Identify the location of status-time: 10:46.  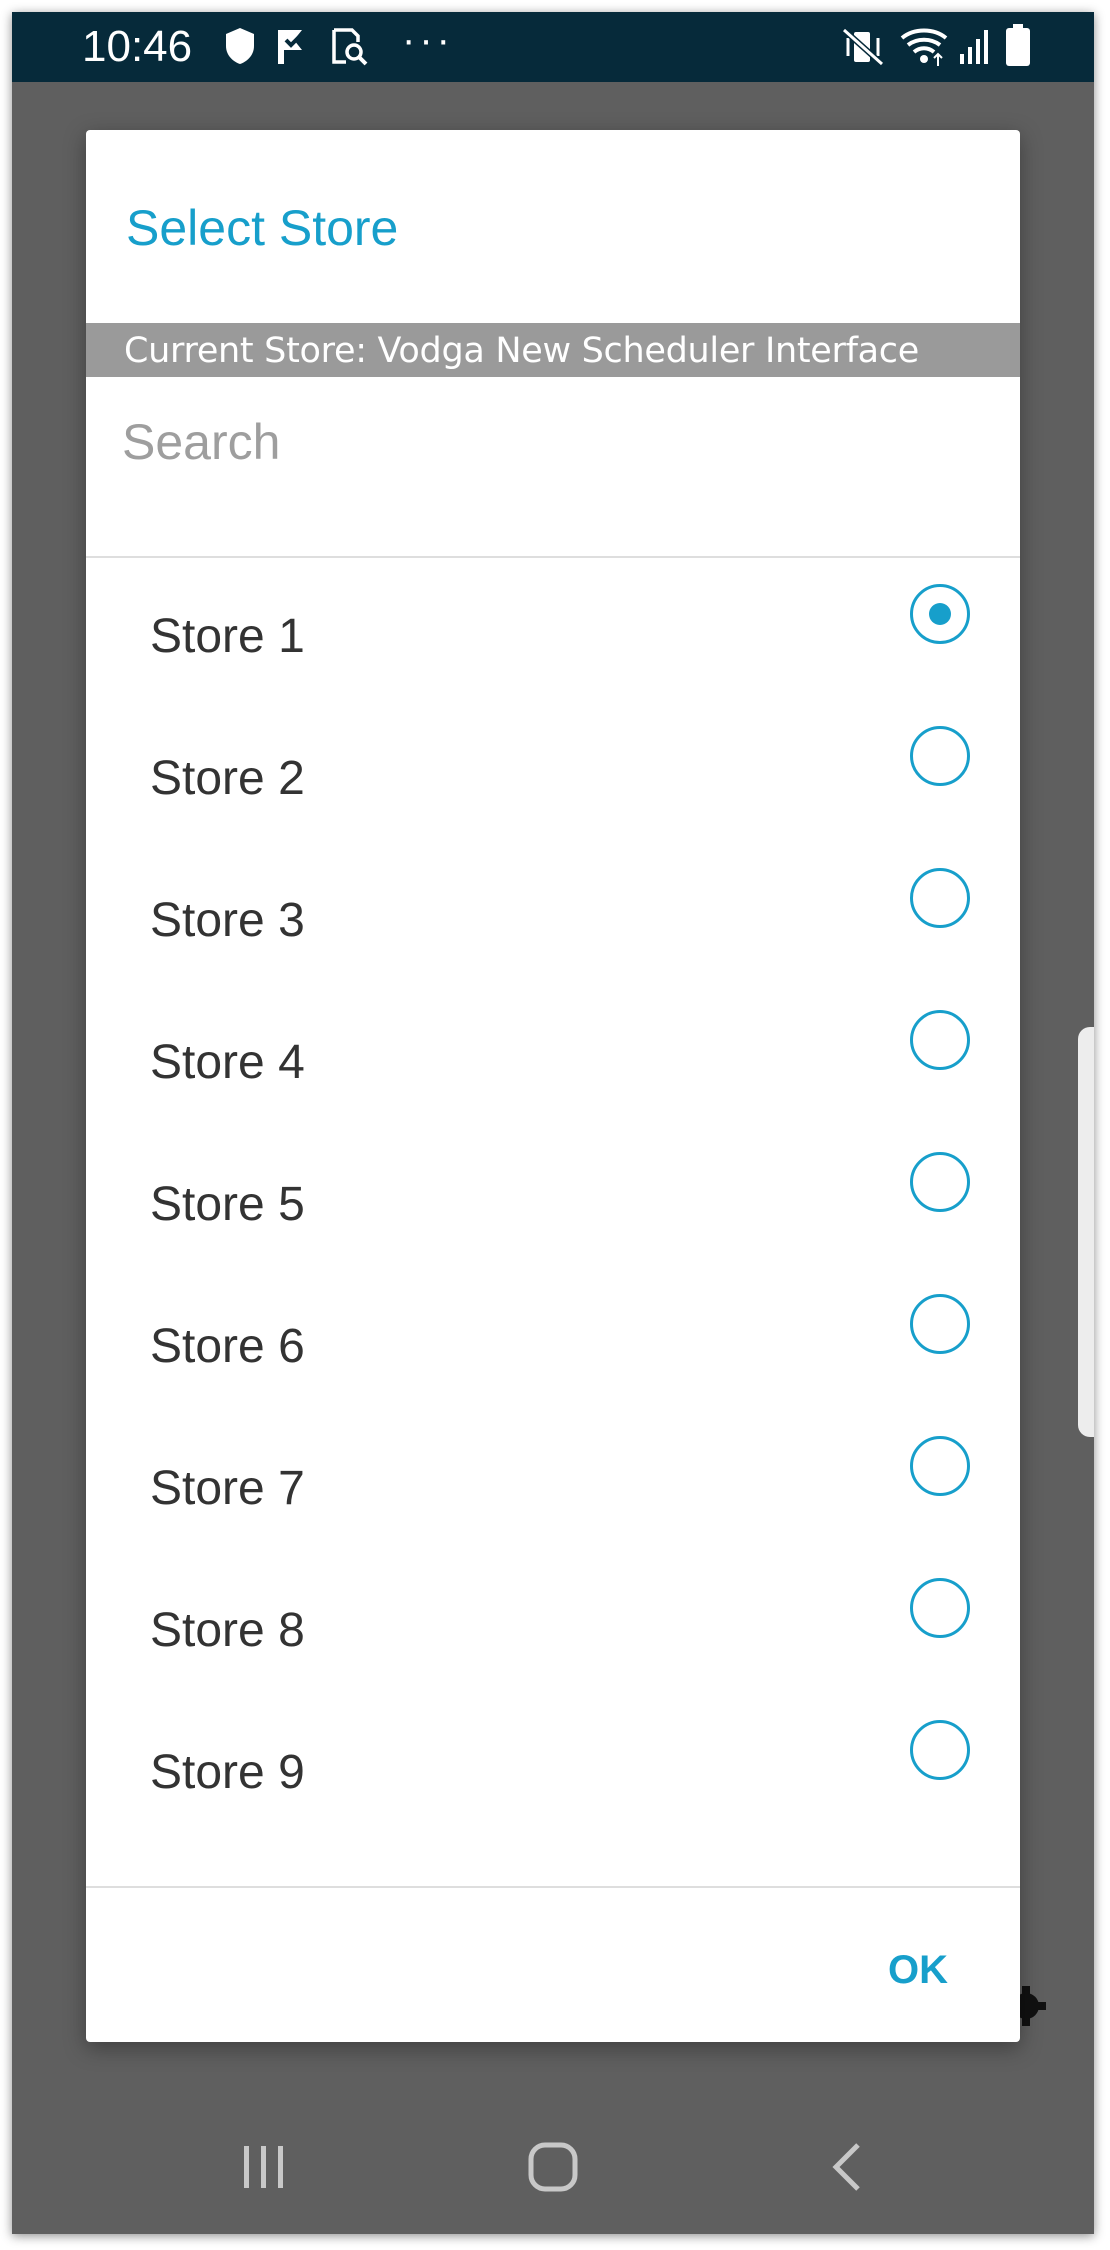
(137, 46).